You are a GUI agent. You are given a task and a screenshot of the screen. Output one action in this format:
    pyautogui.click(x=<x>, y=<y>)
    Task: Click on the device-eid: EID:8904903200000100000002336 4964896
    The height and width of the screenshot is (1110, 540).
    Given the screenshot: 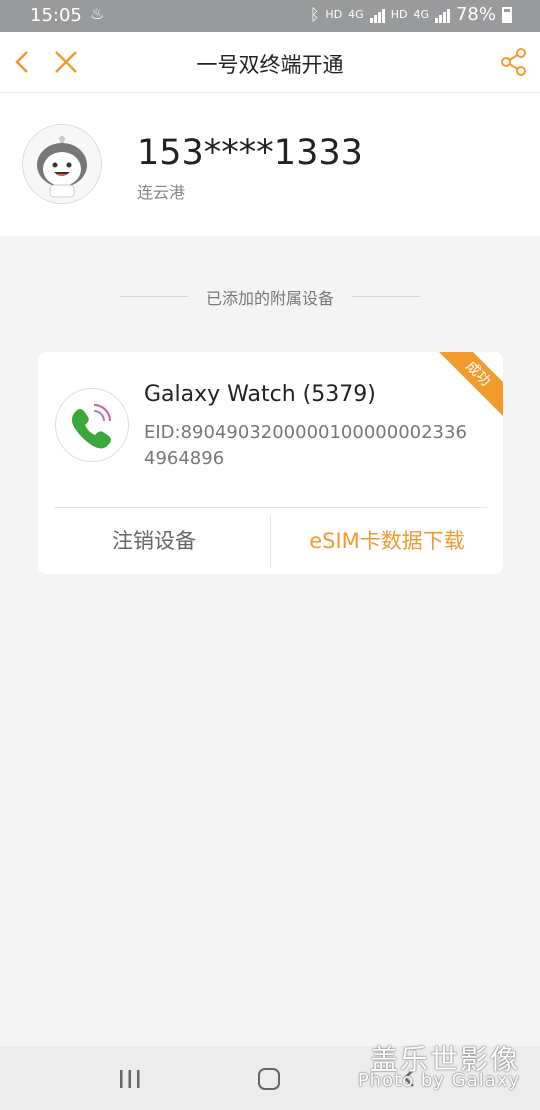 What is the action you would take?
    pyautogui.click(x=305, y=445)
    